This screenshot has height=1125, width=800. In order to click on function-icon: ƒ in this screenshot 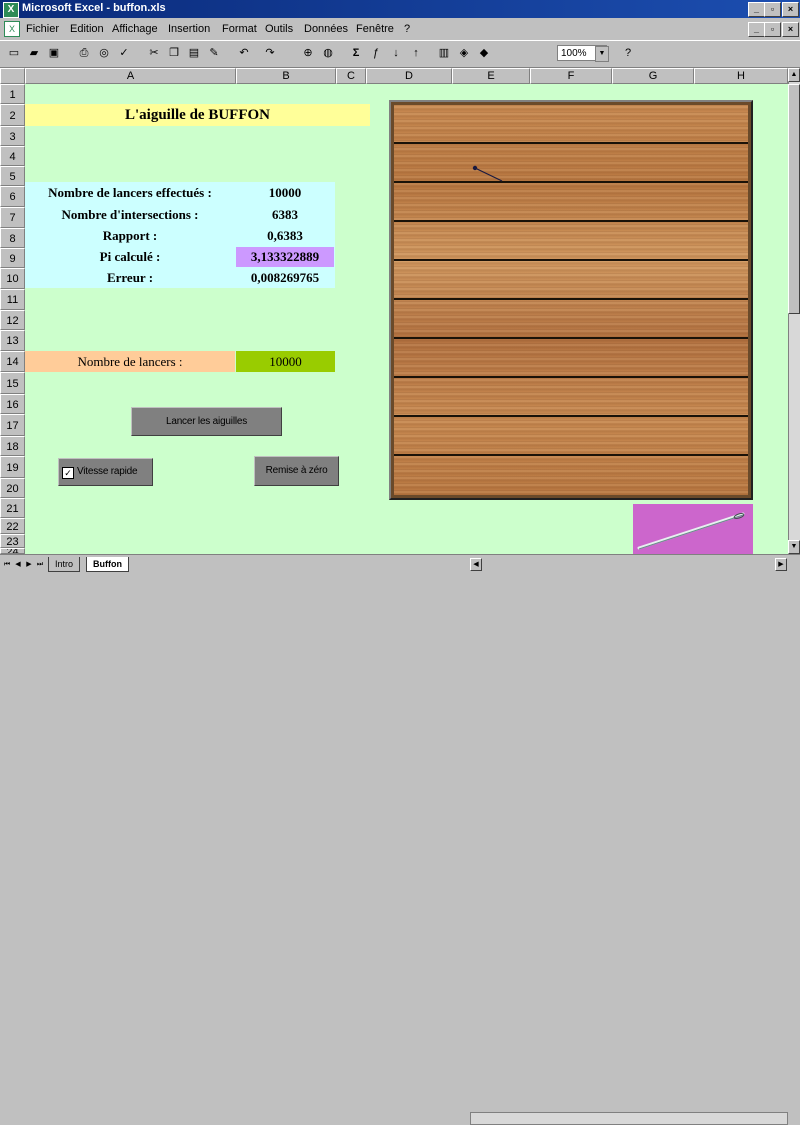, I will do `click(376, 53)`.